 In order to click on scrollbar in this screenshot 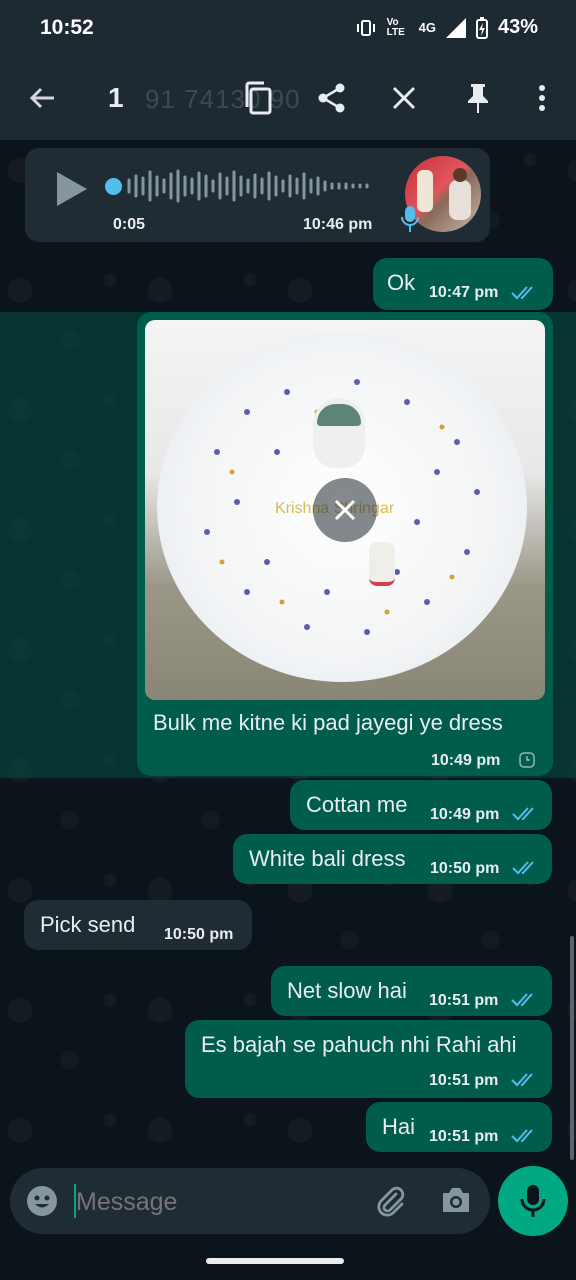, I will do `click(572, 1048)`.